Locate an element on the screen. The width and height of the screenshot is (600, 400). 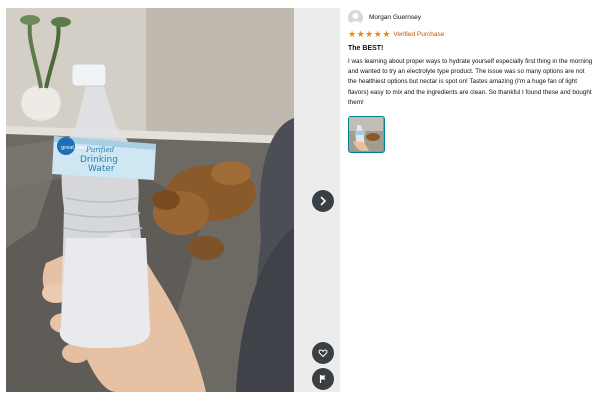
report-button is located at coordinates (323, 379).